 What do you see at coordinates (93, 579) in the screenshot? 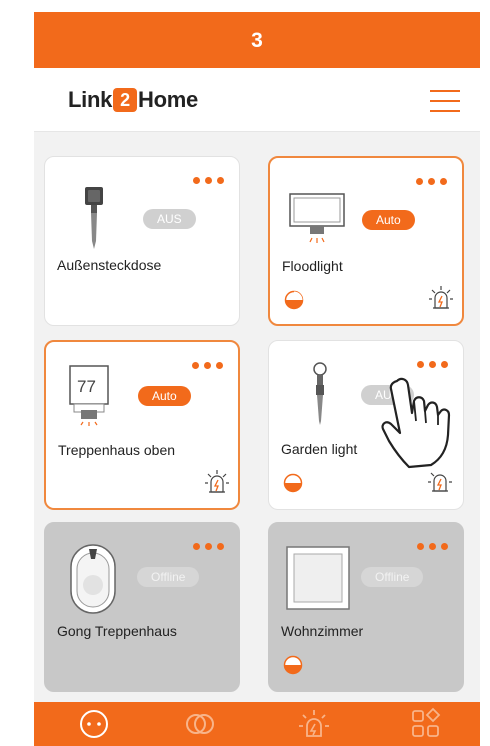
I see `doorbell-gong-icon` at bounding box center [93, 579].